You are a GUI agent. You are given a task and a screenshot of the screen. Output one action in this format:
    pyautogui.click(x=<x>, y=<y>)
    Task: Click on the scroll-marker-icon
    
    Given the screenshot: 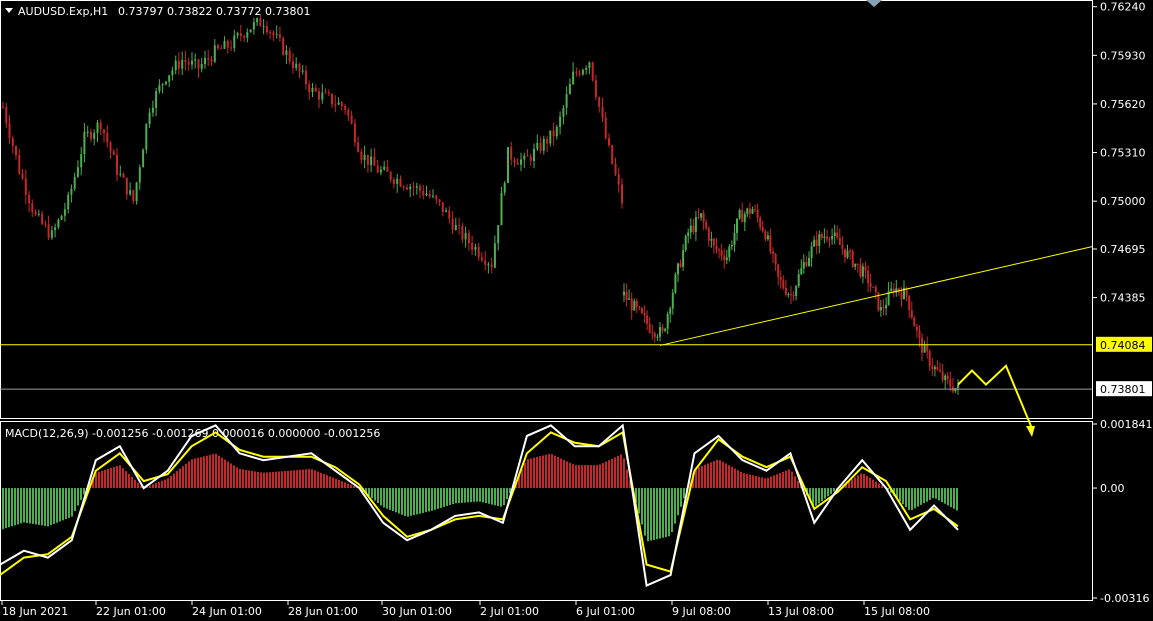 What is the action you would take?
    pyautogui.click(x=874, y=3)
    